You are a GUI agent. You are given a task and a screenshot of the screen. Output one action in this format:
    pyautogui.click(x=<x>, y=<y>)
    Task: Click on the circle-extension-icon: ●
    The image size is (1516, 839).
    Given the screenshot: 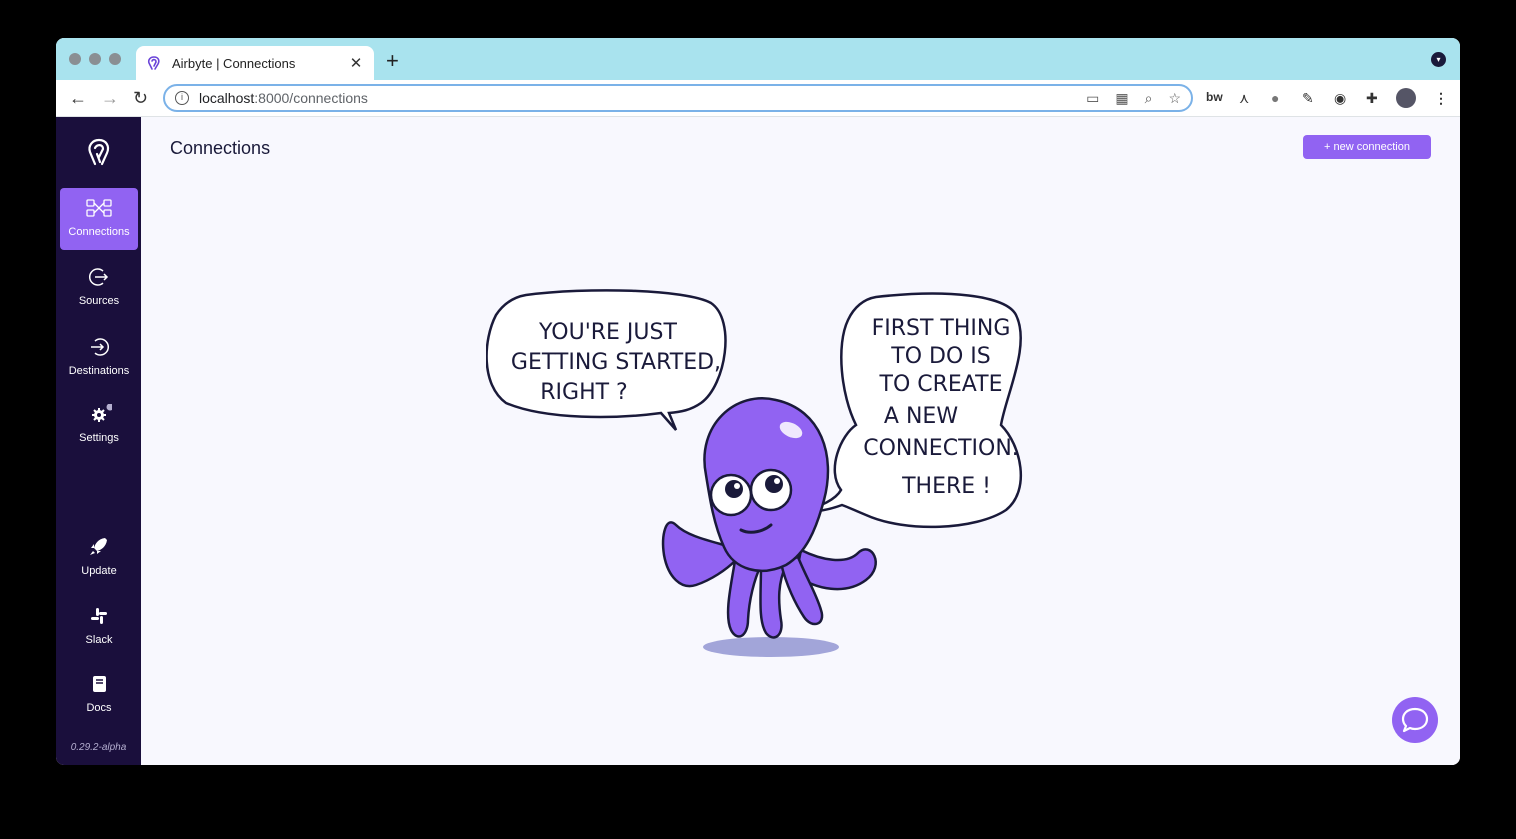 What is the action you would take?
    pyautogui.click(x=1275, y=98)
    